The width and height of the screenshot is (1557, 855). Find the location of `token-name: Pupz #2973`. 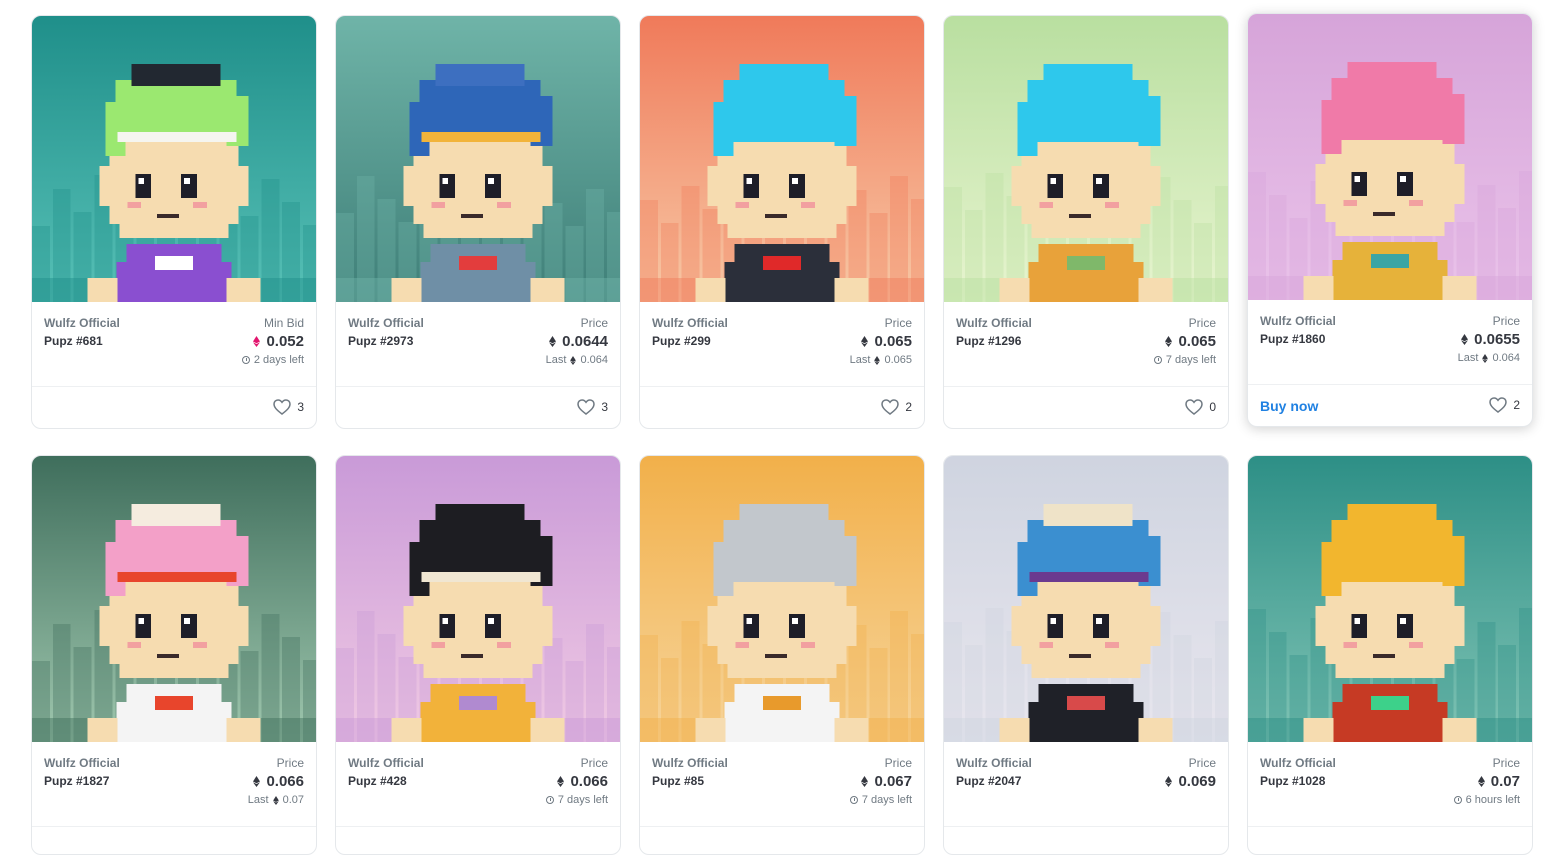

token-name: Pupz #2973 is located at coordinates (380, 341).